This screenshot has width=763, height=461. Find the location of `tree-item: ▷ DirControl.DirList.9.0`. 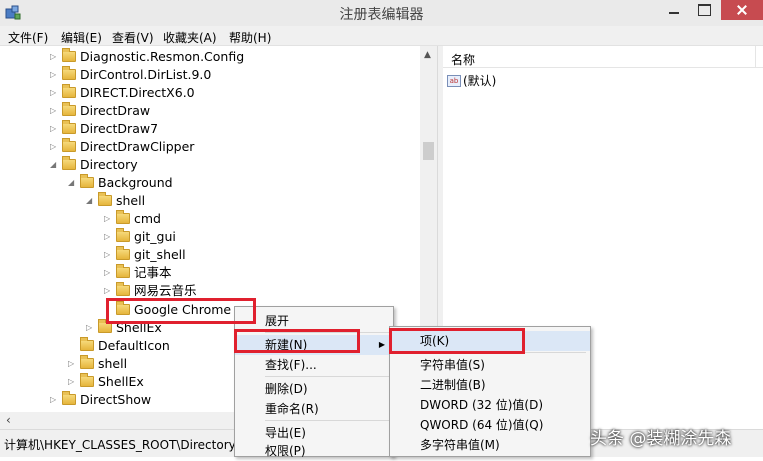

tree-item: ▷ DirControl.DirList.9.0 is located at coordinates (130, 75).